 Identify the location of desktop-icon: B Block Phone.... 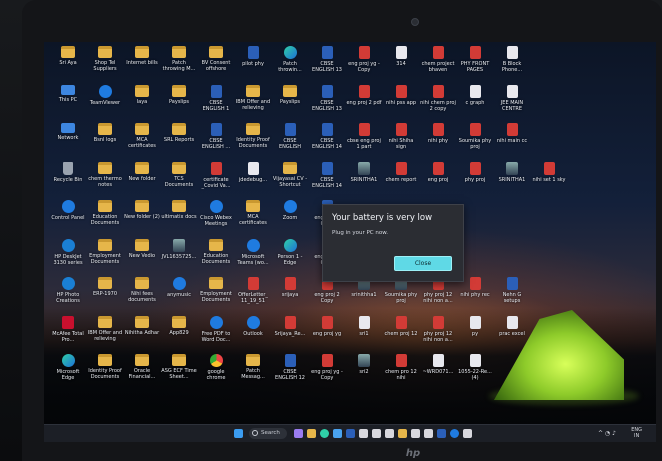
(512, 66).